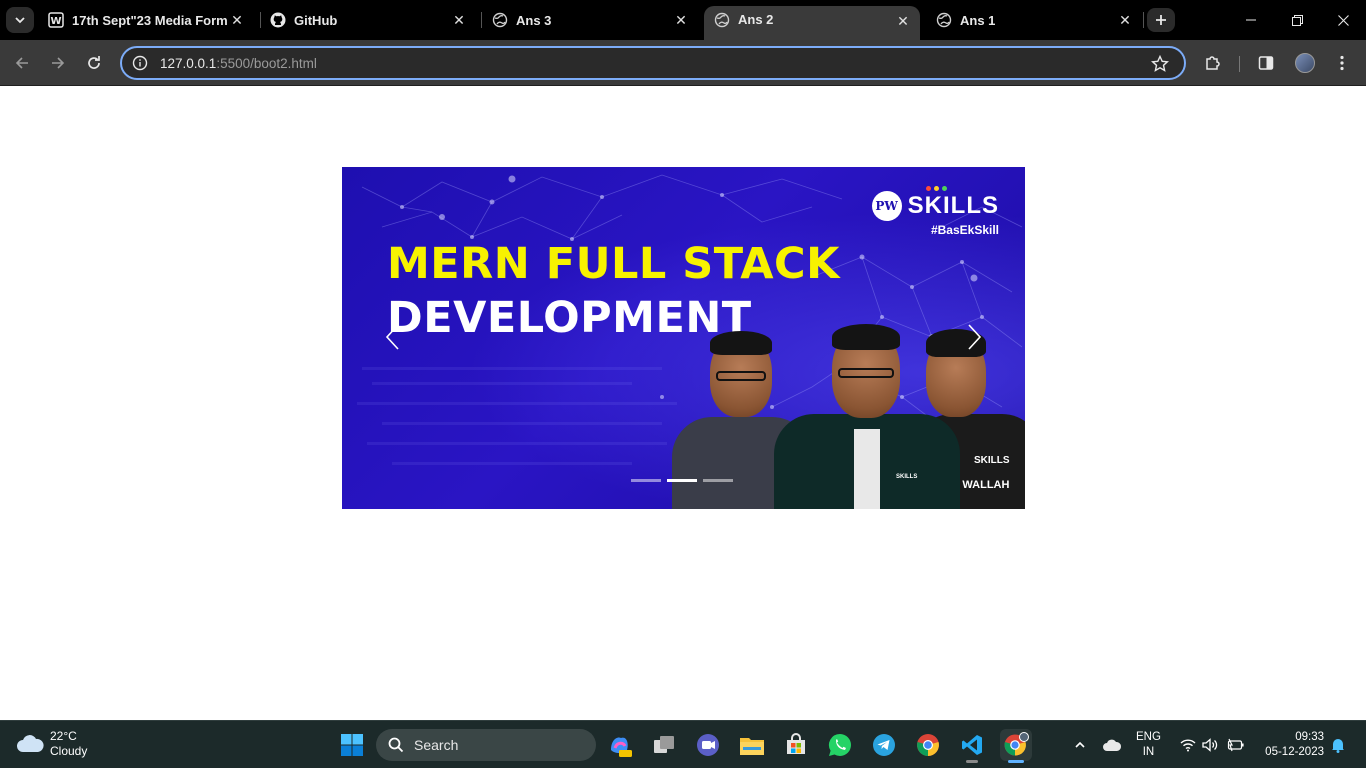 The image size is (1366, 768). Describe the element at coordinates (1148, 737) in the screenshot. I see `lang-line-1: ENG` at that location.